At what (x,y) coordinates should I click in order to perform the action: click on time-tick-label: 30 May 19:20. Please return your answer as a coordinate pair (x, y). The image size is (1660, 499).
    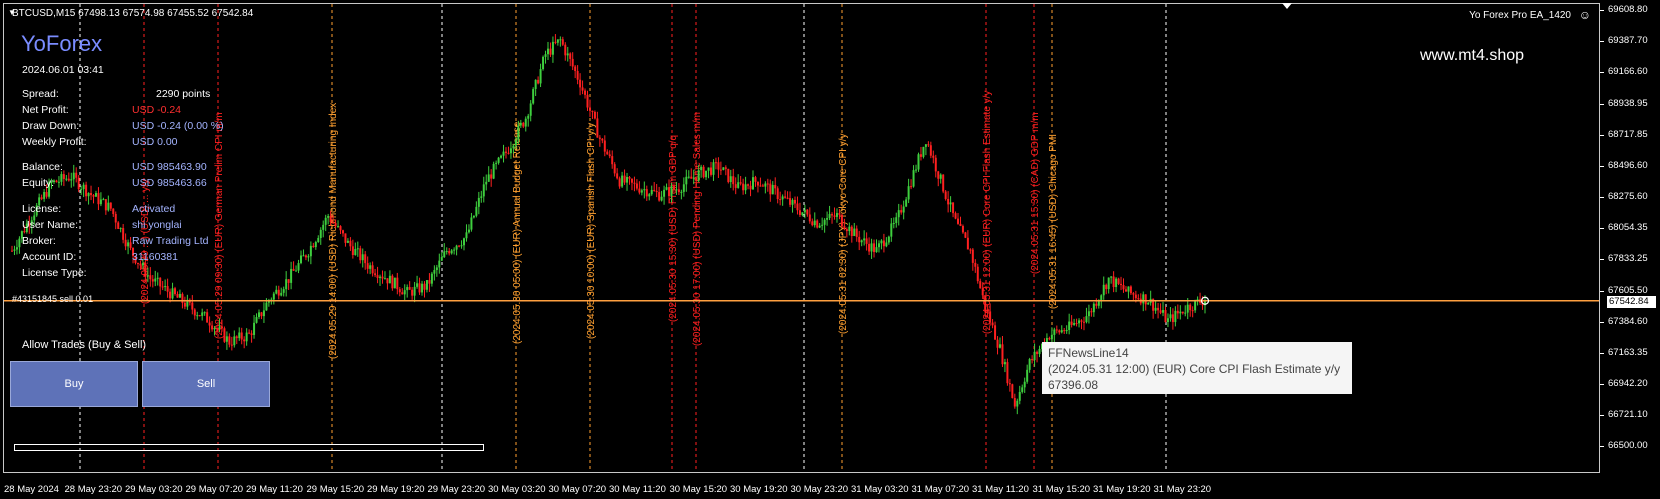
    Looking at the image, I should click on (759, 489).